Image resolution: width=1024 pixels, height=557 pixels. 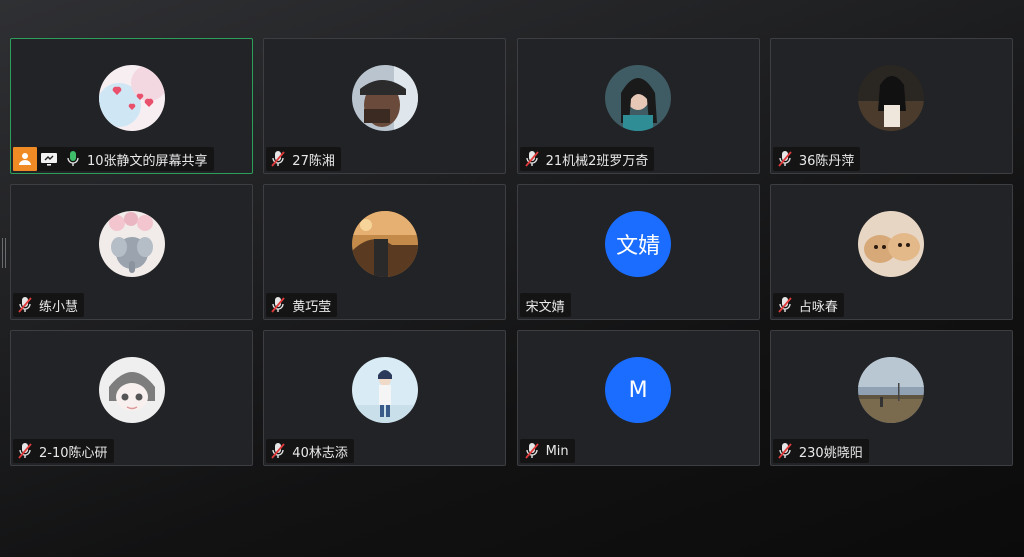 I want to click on participant-tile: 占咏春, so click(x=891, y=252).